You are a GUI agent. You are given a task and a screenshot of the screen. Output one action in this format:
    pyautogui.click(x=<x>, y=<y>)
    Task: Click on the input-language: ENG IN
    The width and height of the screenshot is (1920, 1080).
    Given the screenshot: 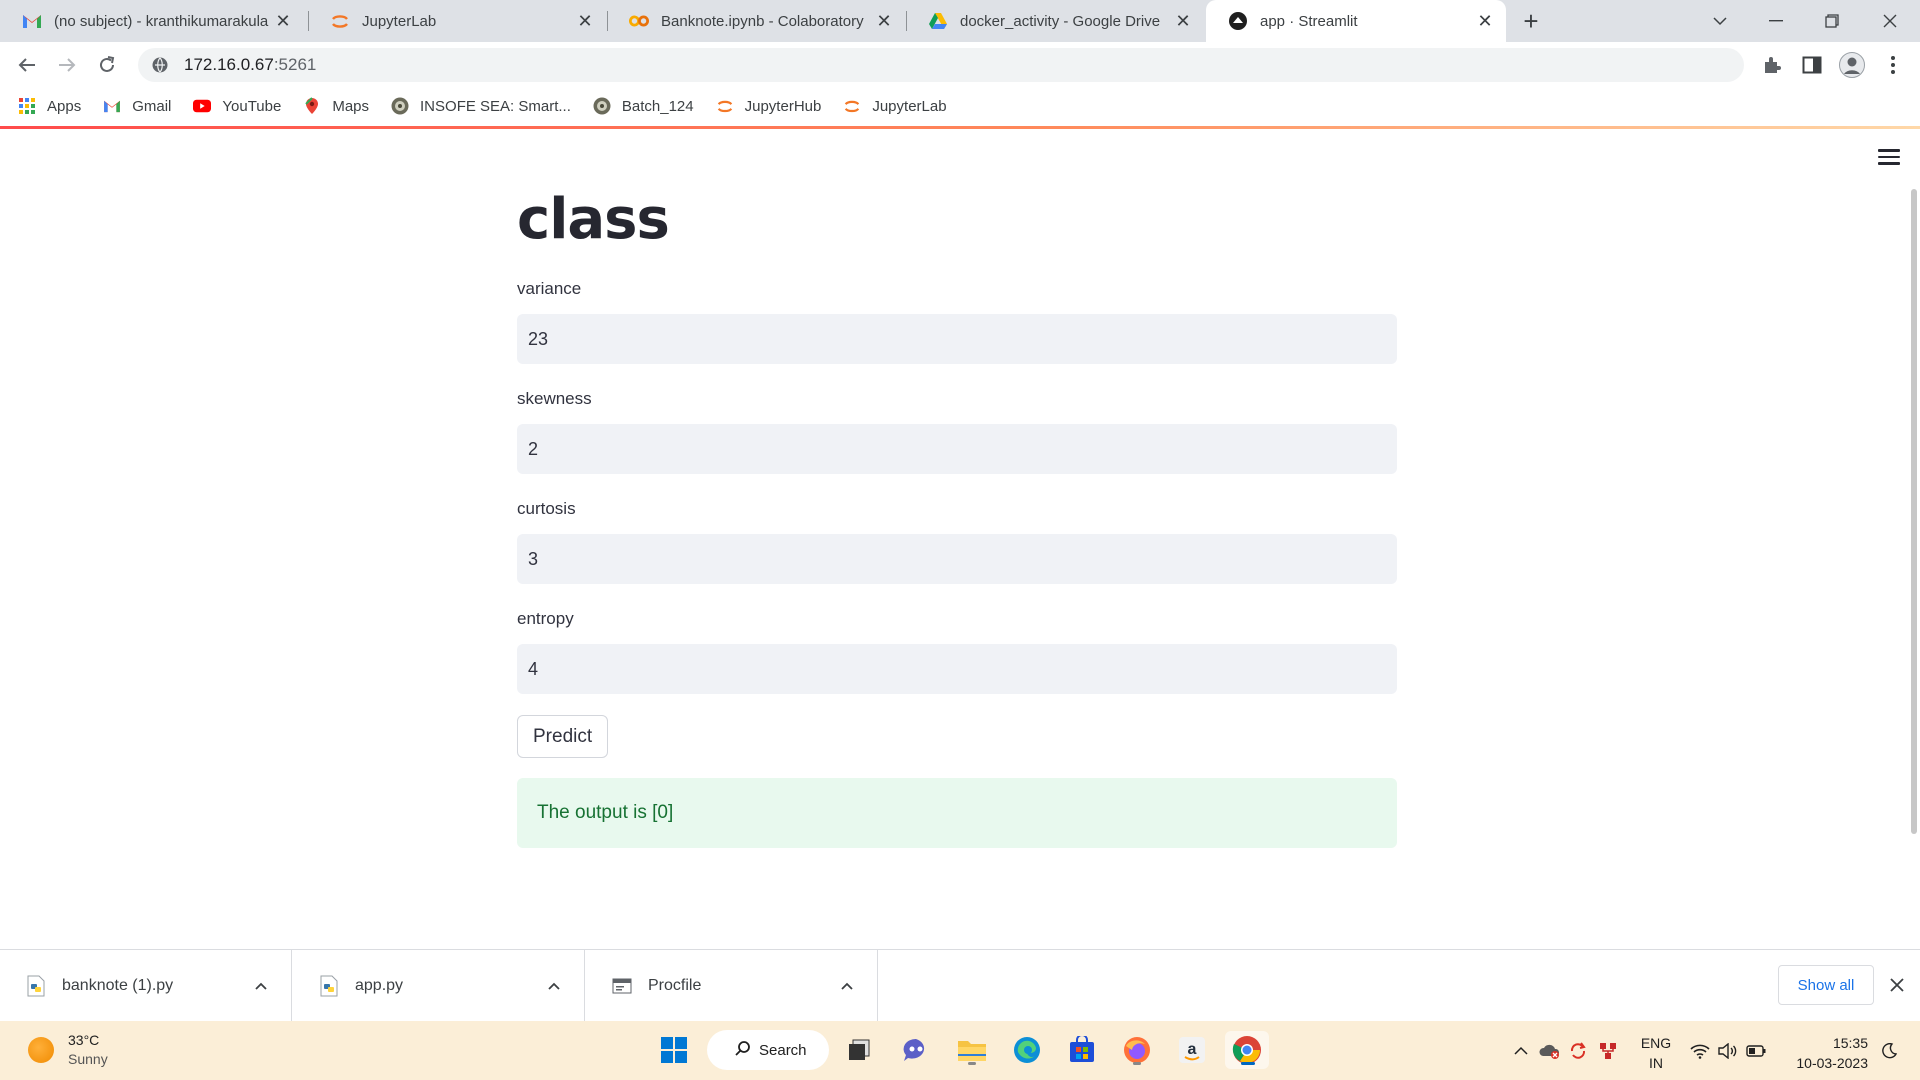 What is the action you would take?
    pyautogui.click(x=1656, y=1053)
    